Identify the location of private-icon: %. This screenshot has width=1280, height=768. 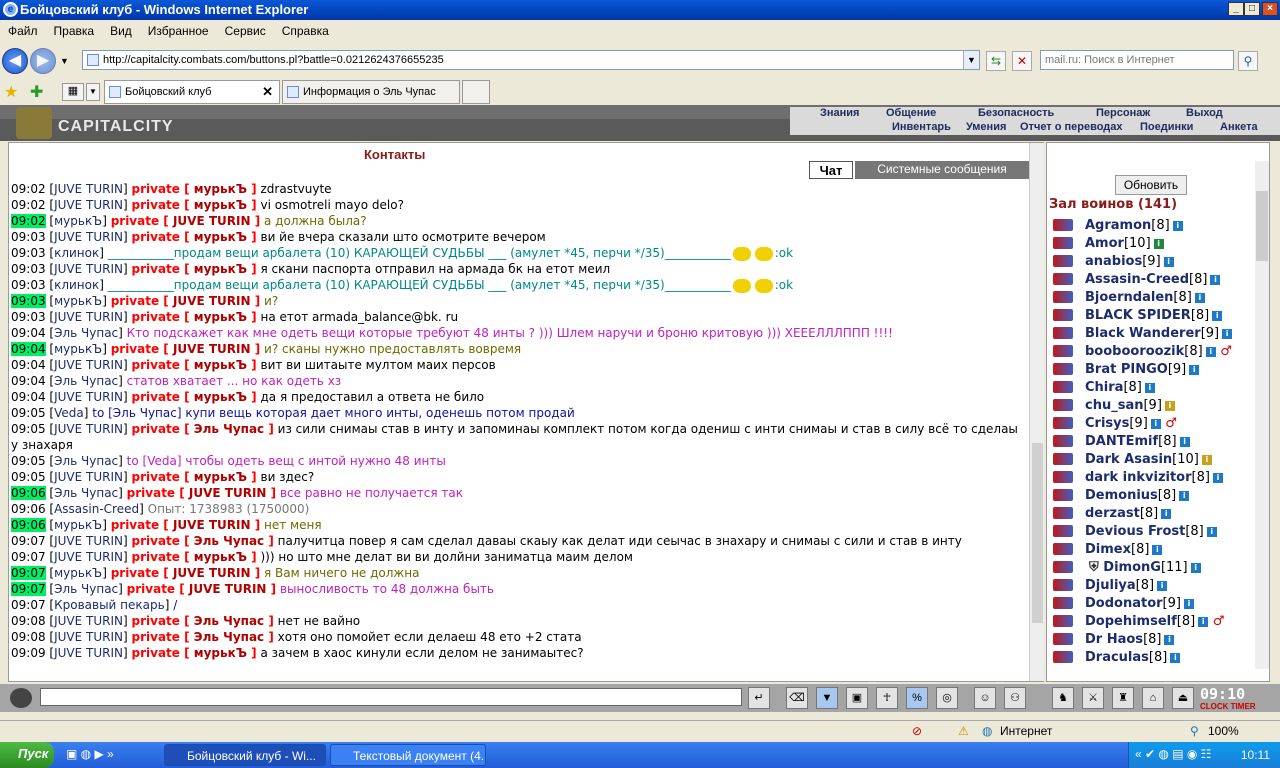
(917, 698).